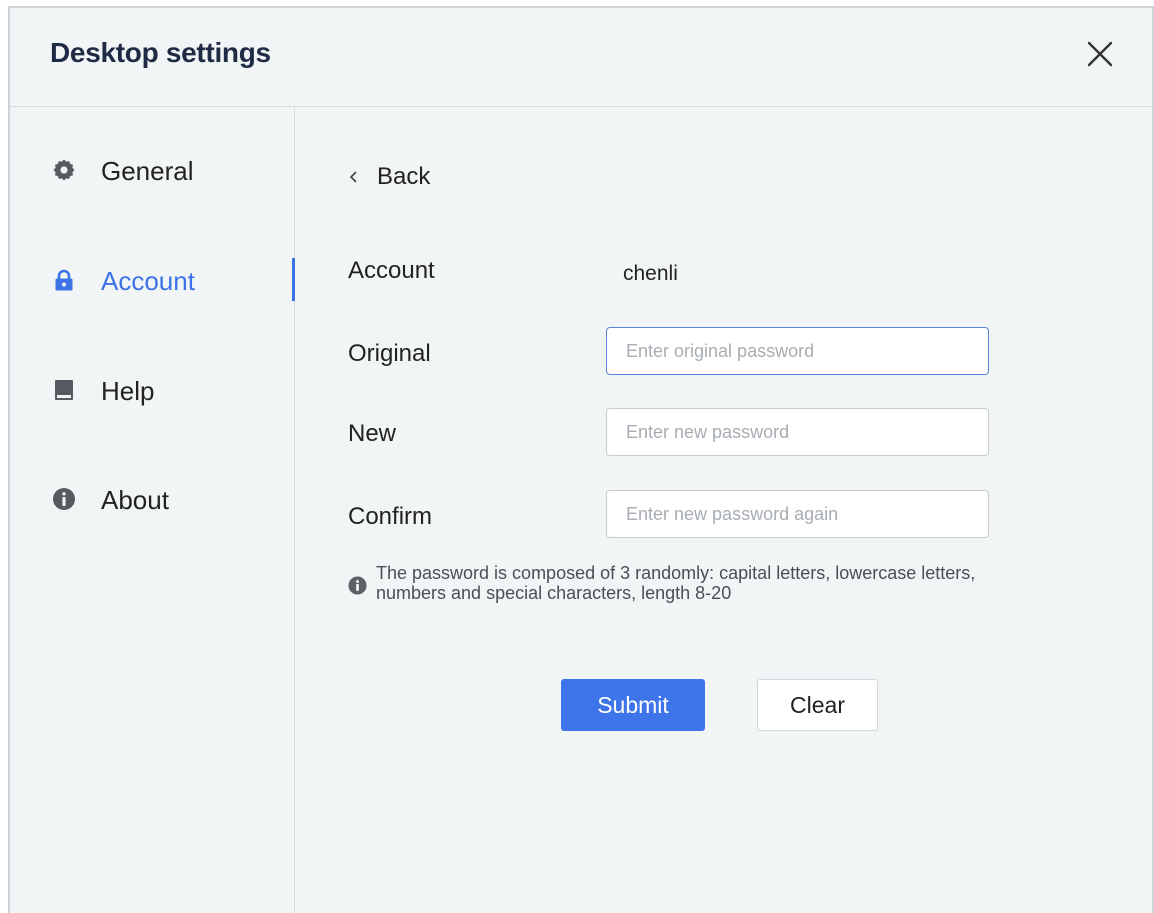 The height and width of the screenshot is (913, 1154). I want to click on lock-icon, so click(64, 280).